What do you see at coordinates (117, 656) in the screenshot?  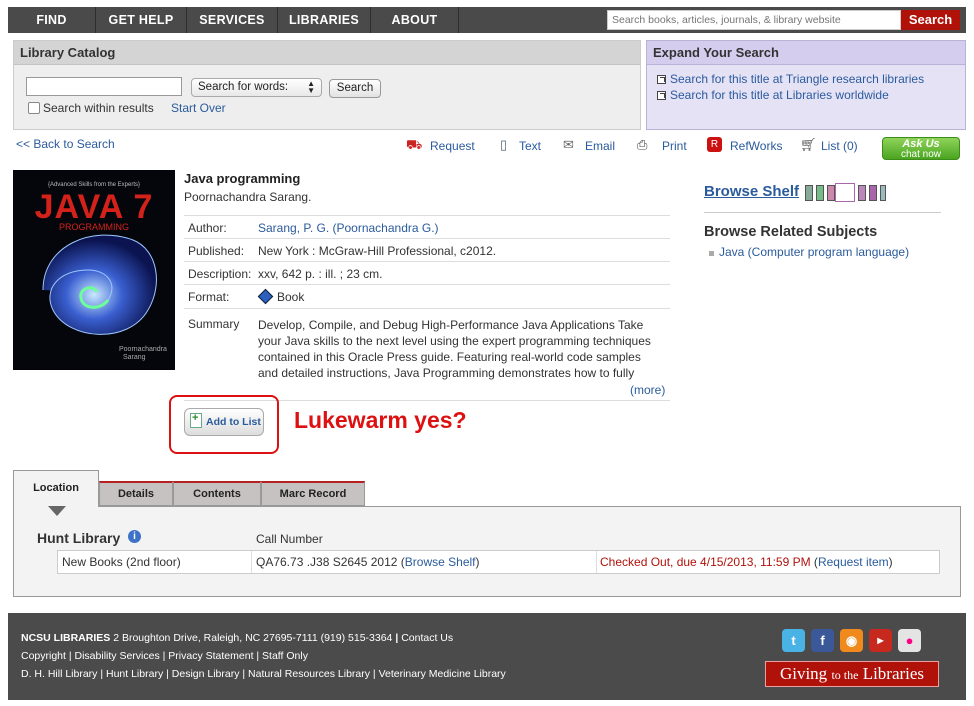 I see `disability-services-link: Disability Services` at bounding box center [117, 656].